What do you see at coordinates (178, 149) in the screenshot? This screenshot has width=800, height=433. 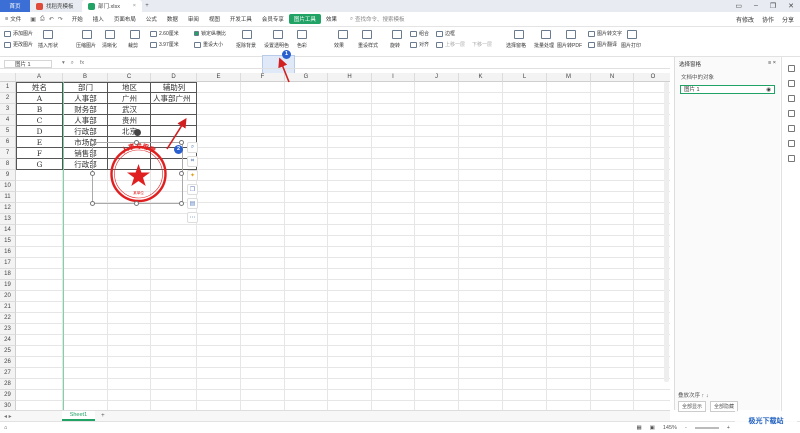 I see `step-badge-2: 2` at bounding box center [178, 149].